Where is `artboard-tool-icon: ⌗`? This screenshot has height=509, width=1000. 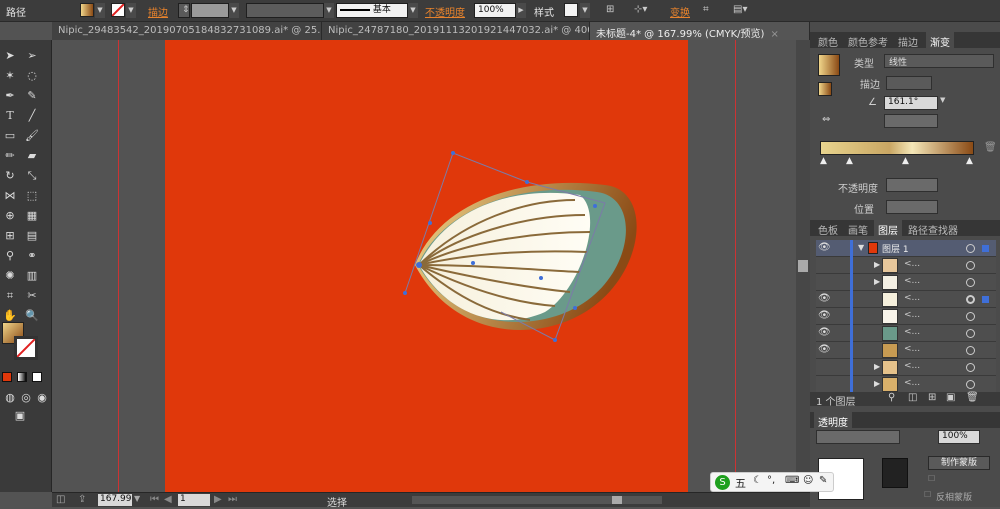
artboard-tool-icon: ⌗ is located at coordinates (10, 296).